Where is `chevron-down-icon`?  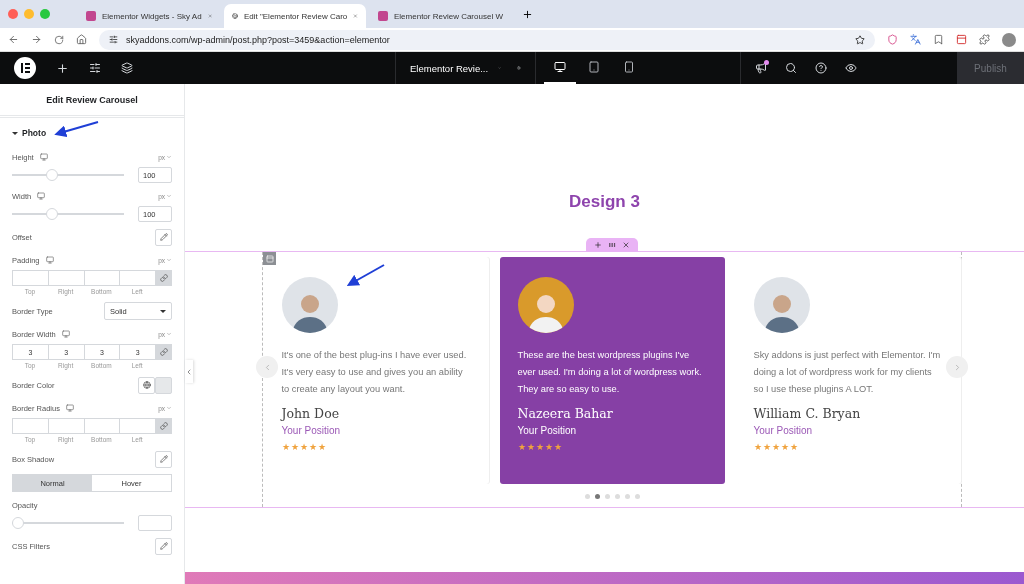 chevron-down-icon is located at coordinates (169, 196).